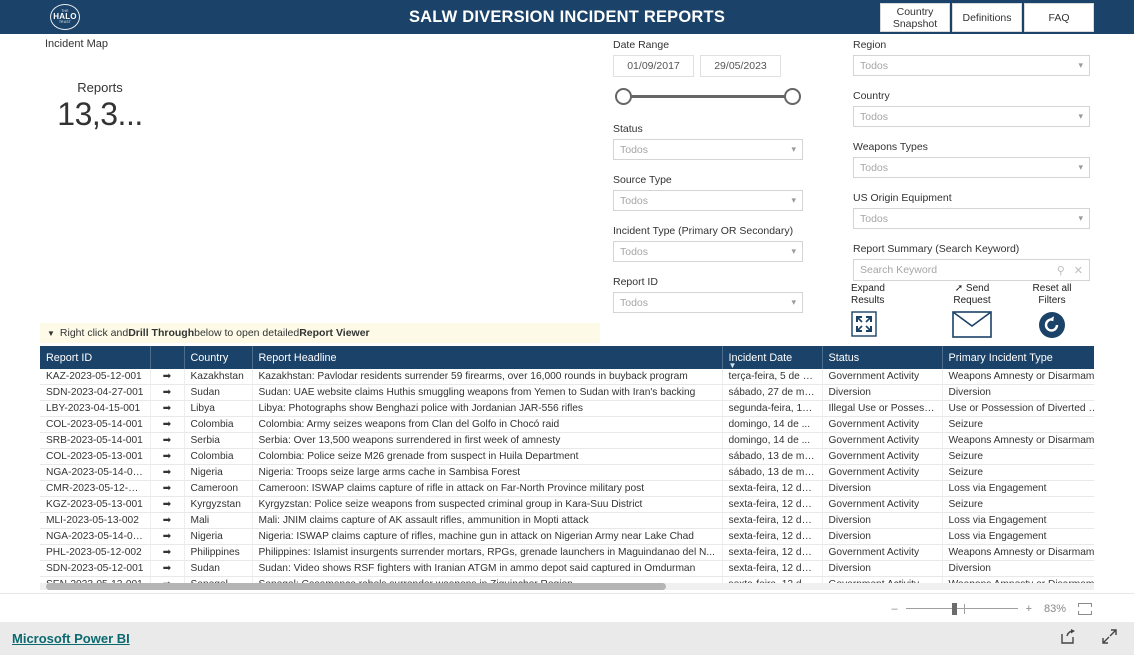  I want to click on column-header-primary-incident-type: Primary Incident Type, so click(1018, 357).